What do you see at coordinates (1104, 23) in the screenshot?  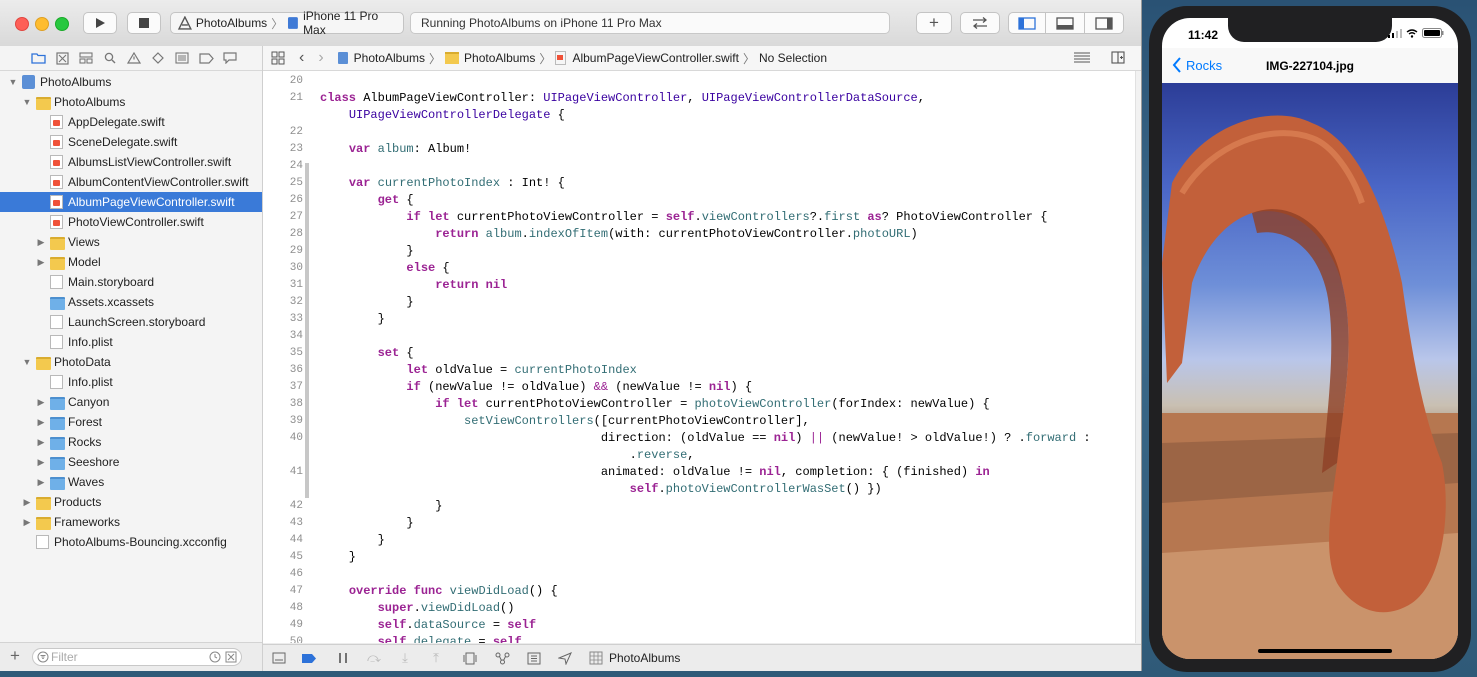 I see `toggle-inspector-button` at bounding box center [1104, 23].